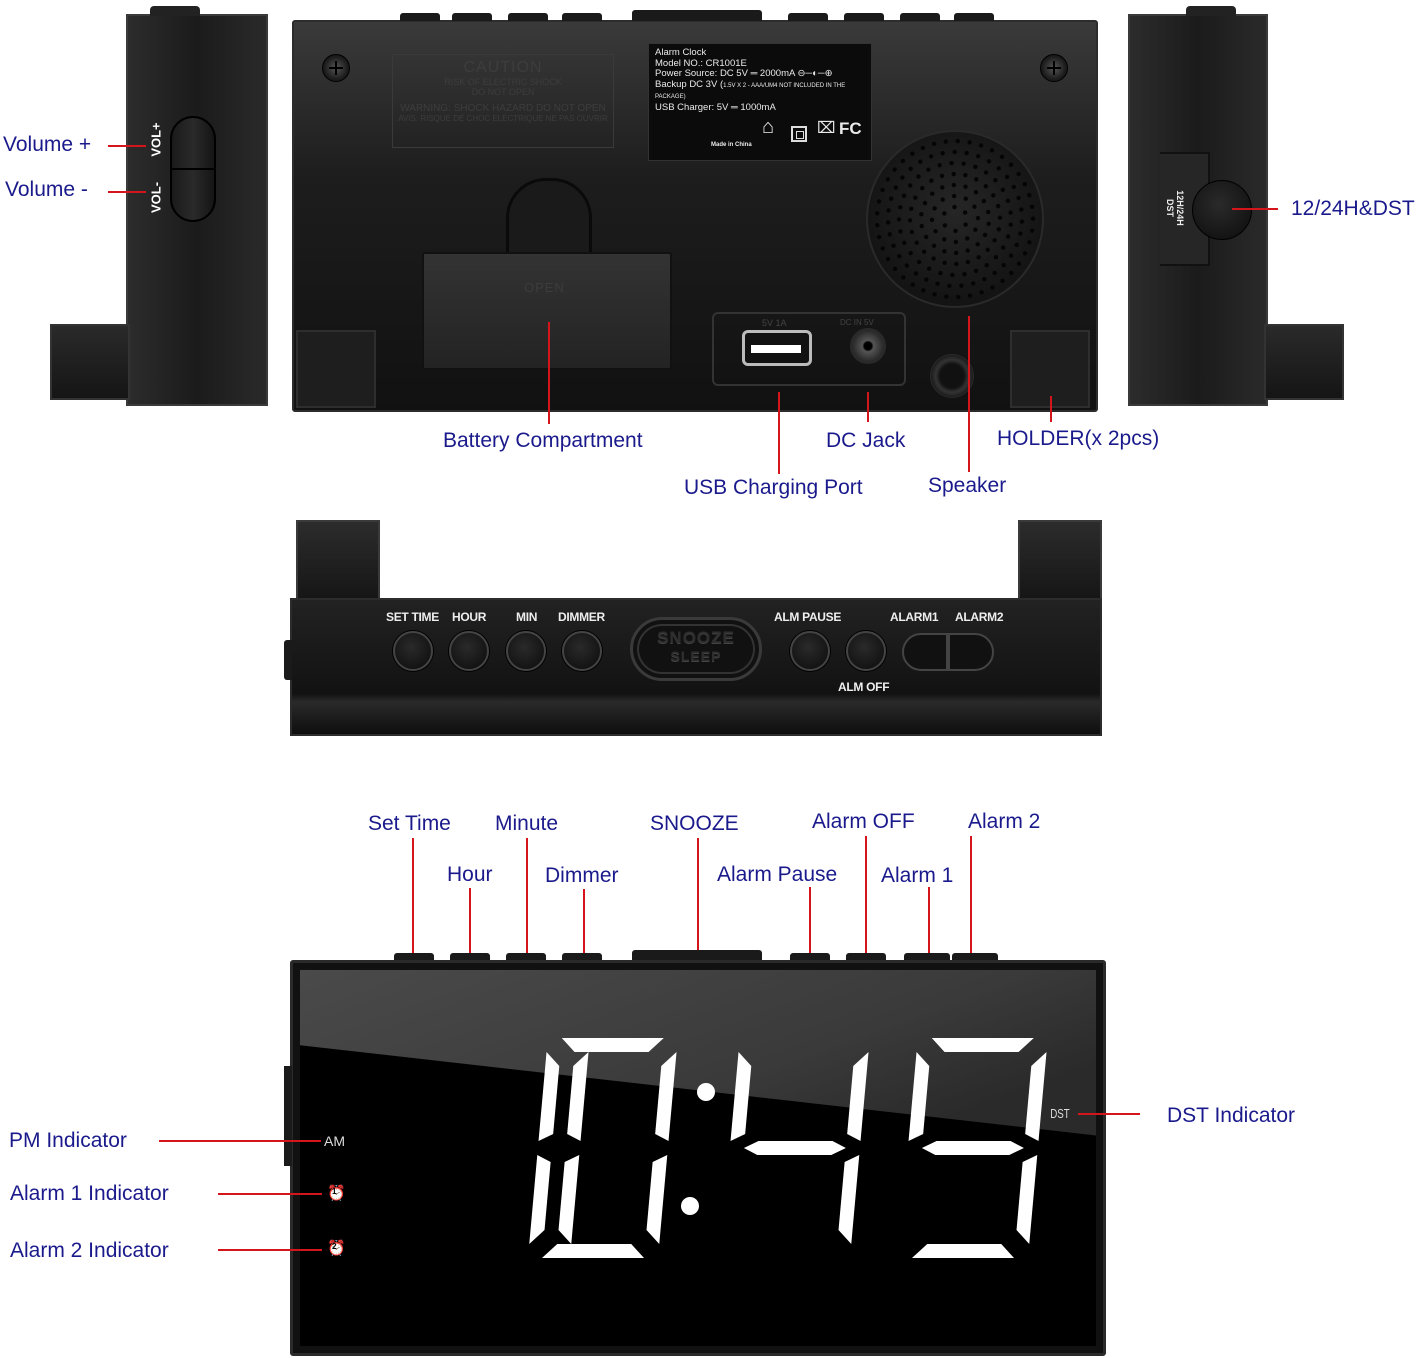 Image resolution: width=1422 pixels, height=1358 pixels. I want to click on made-in-text: Made in China, so click(731, 145).